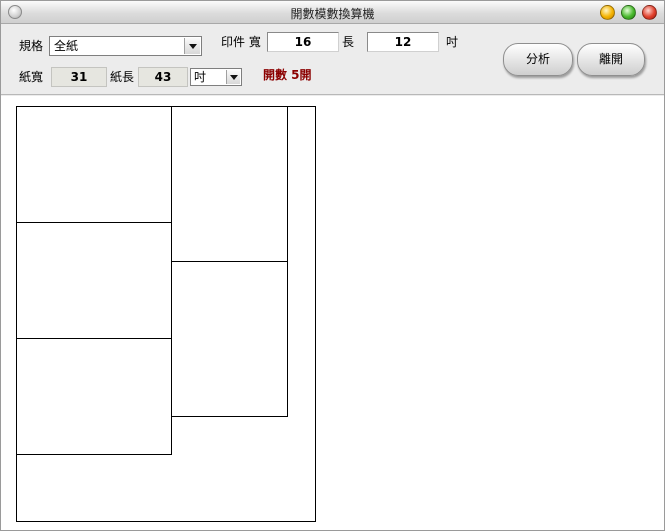  Describe the element at coordinates (216, 77) in the screenshot. I see `paper-unit-select: 吋` at that location.